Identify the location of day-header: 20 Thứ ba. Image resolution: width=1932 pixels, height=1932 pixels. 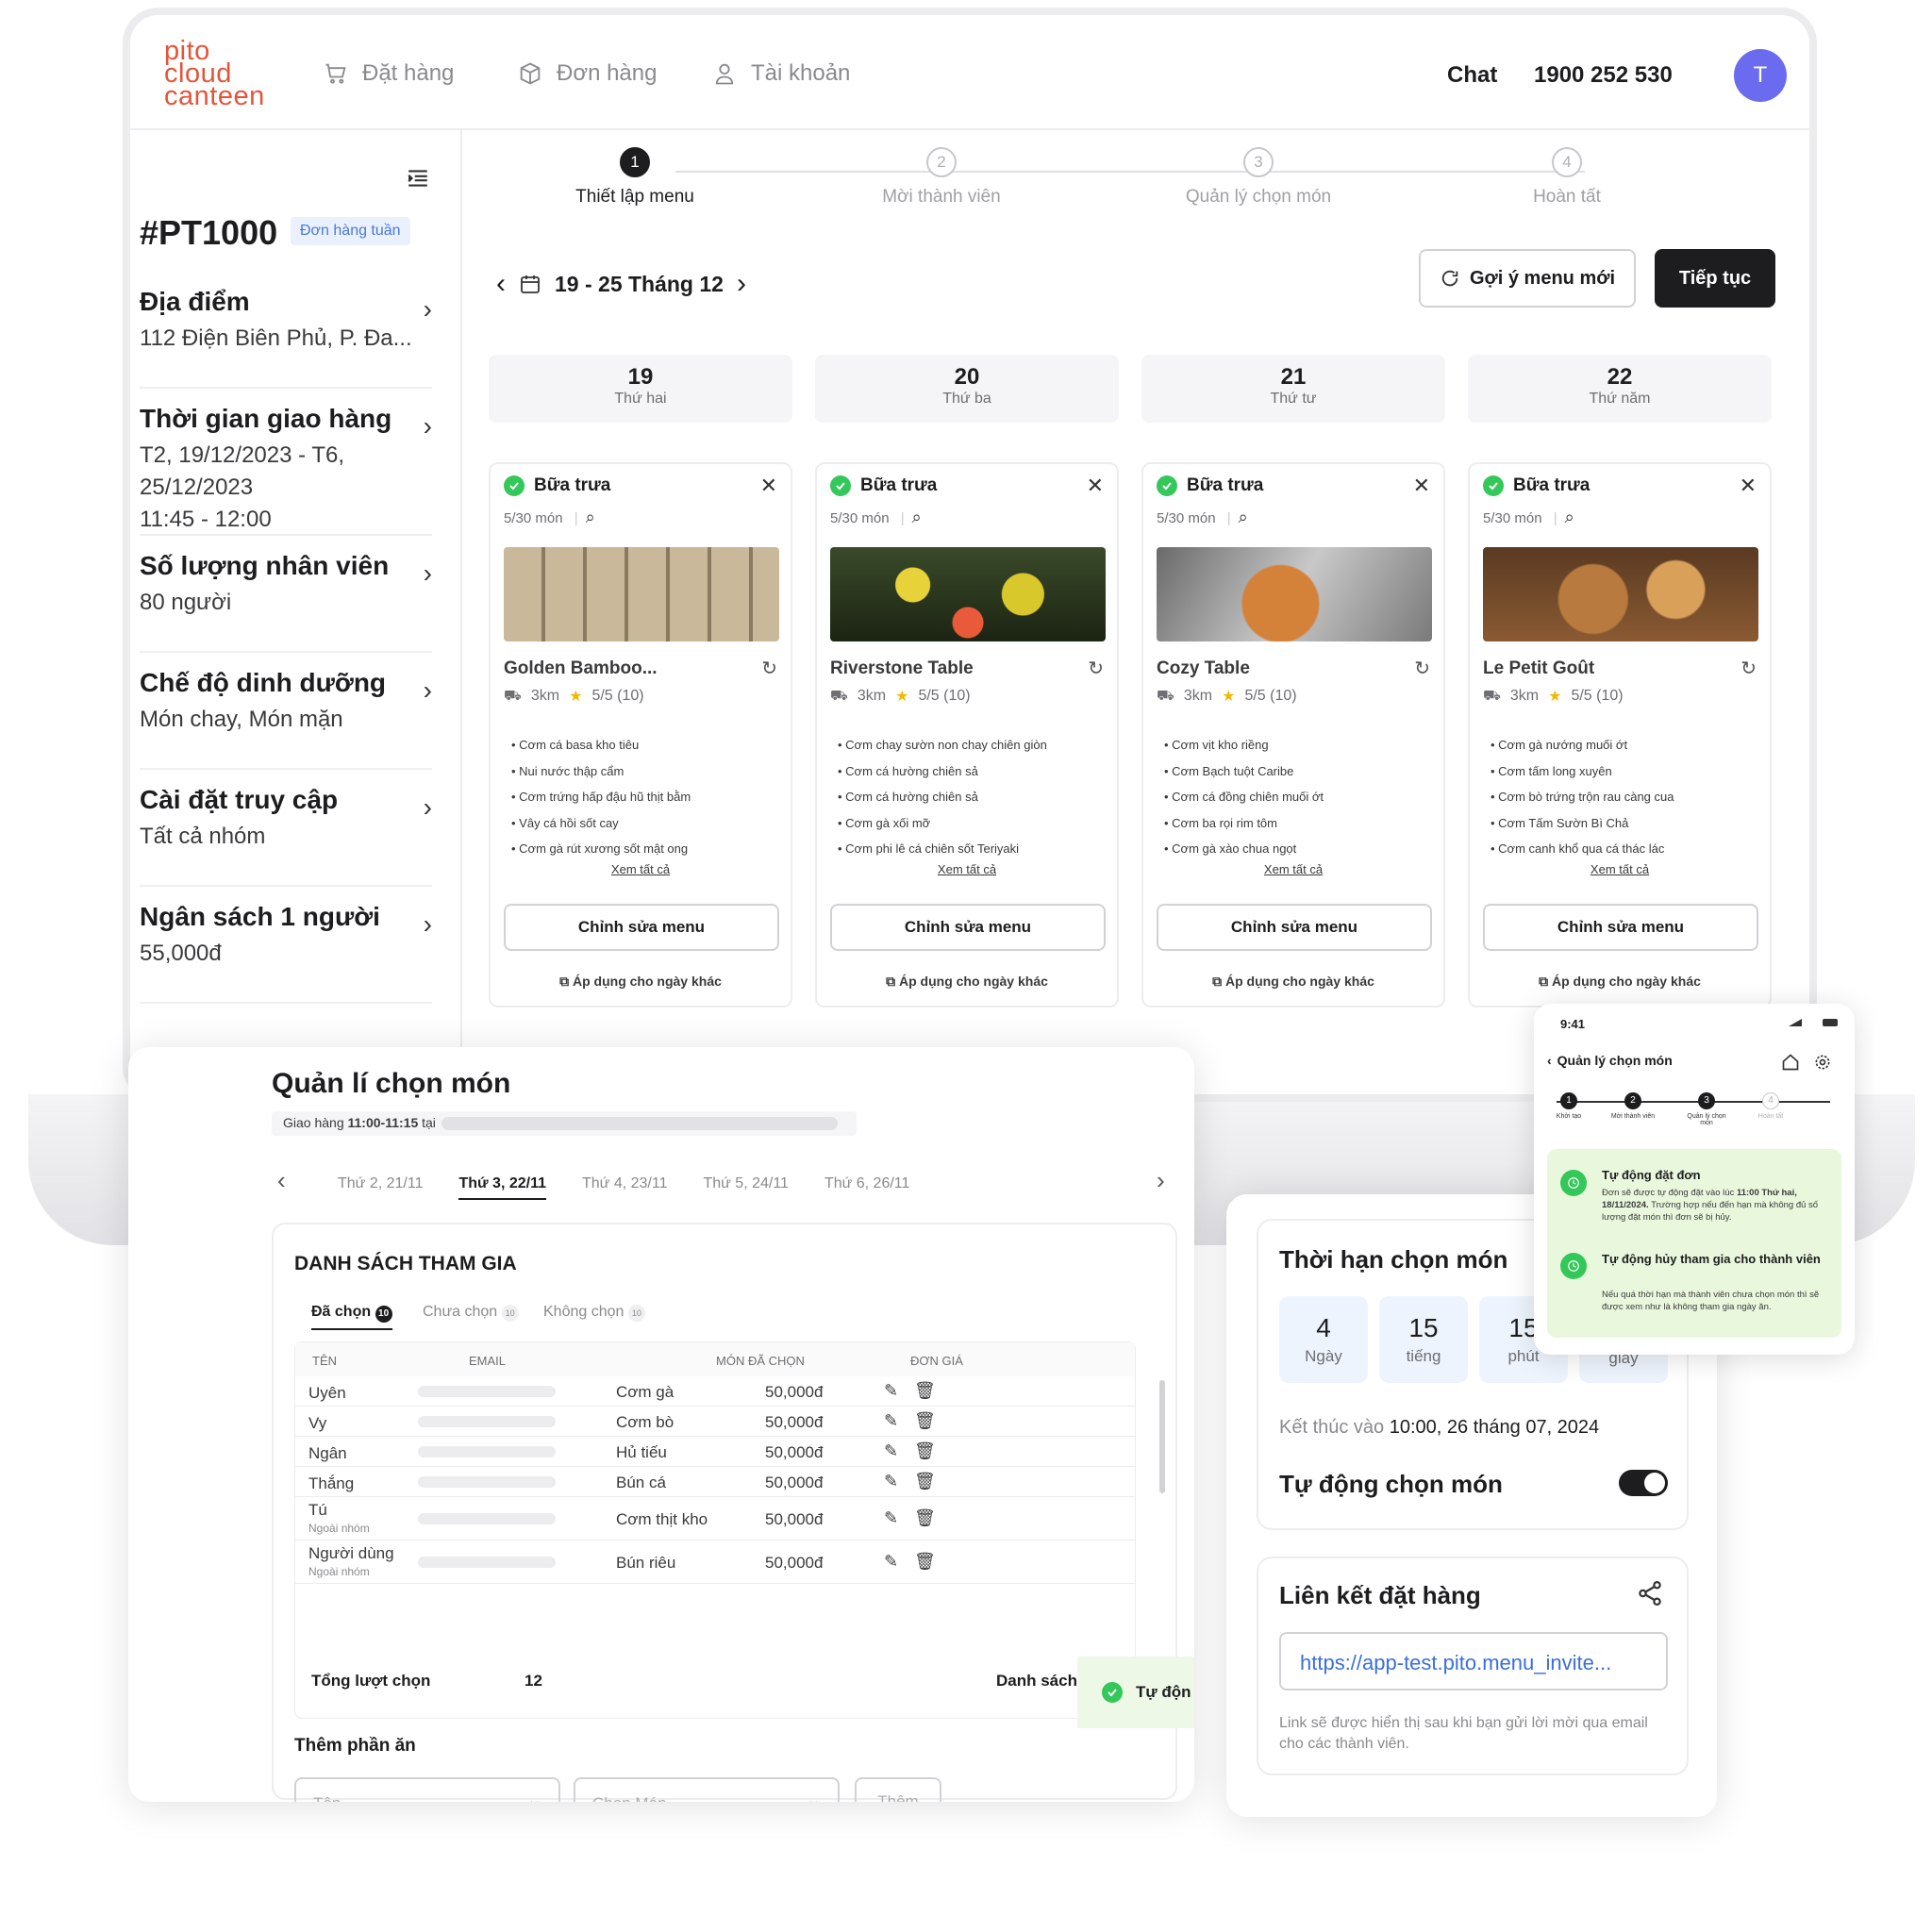
(967, 389).